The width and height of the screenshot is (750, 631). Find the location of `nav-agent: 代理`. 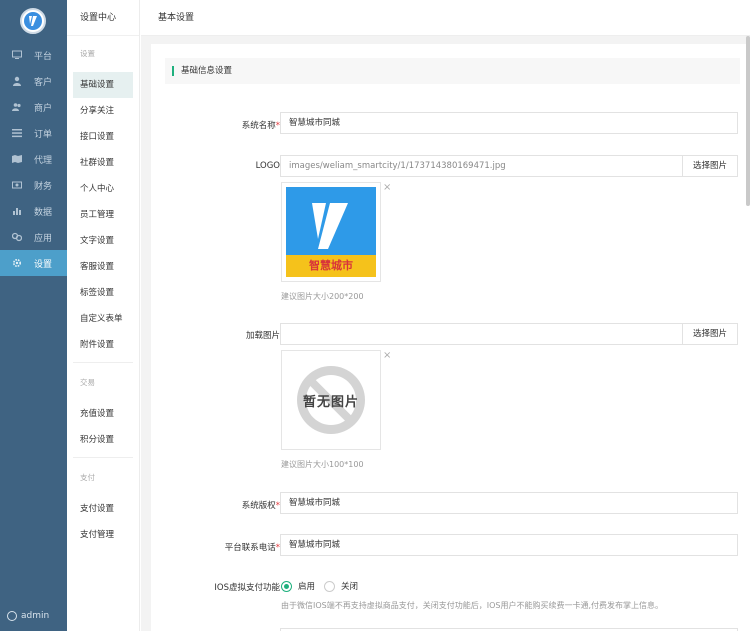

nav-agent: 代理 is located at coordinates (33, 159).